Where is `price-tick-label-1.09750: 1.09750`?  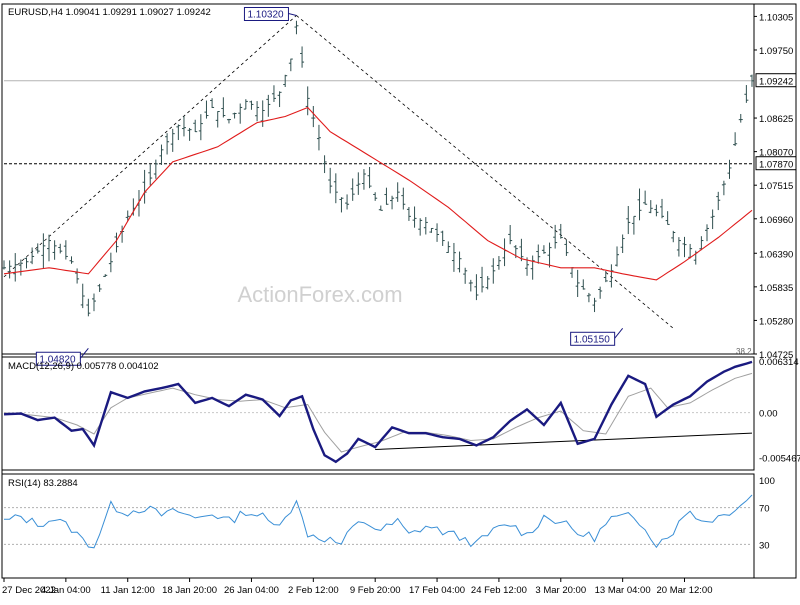
price-tick-label-1.09750: 1.09750 is located at coordinates (776, 51).